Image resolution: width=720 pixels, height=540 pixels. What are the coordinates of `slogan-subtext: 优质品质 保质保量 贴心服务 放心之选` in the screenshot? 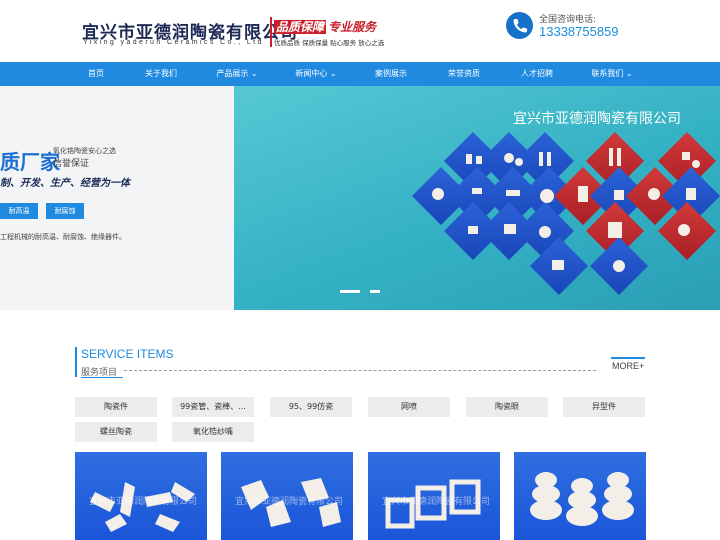 It's located at (329, 43).